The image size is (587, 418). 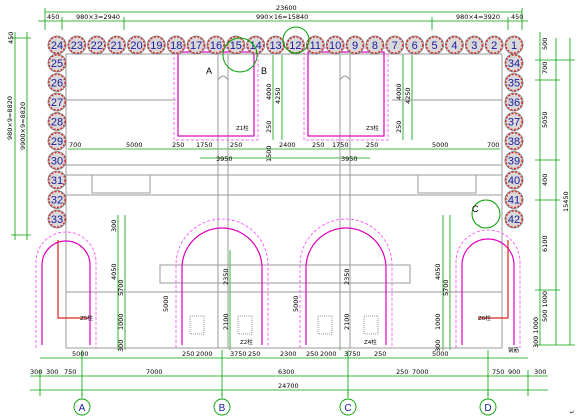 What do you see at coordinates (82, 404) in the screenshot?
I see `axis-bubble-a: A` at bounding box center [82, 404].